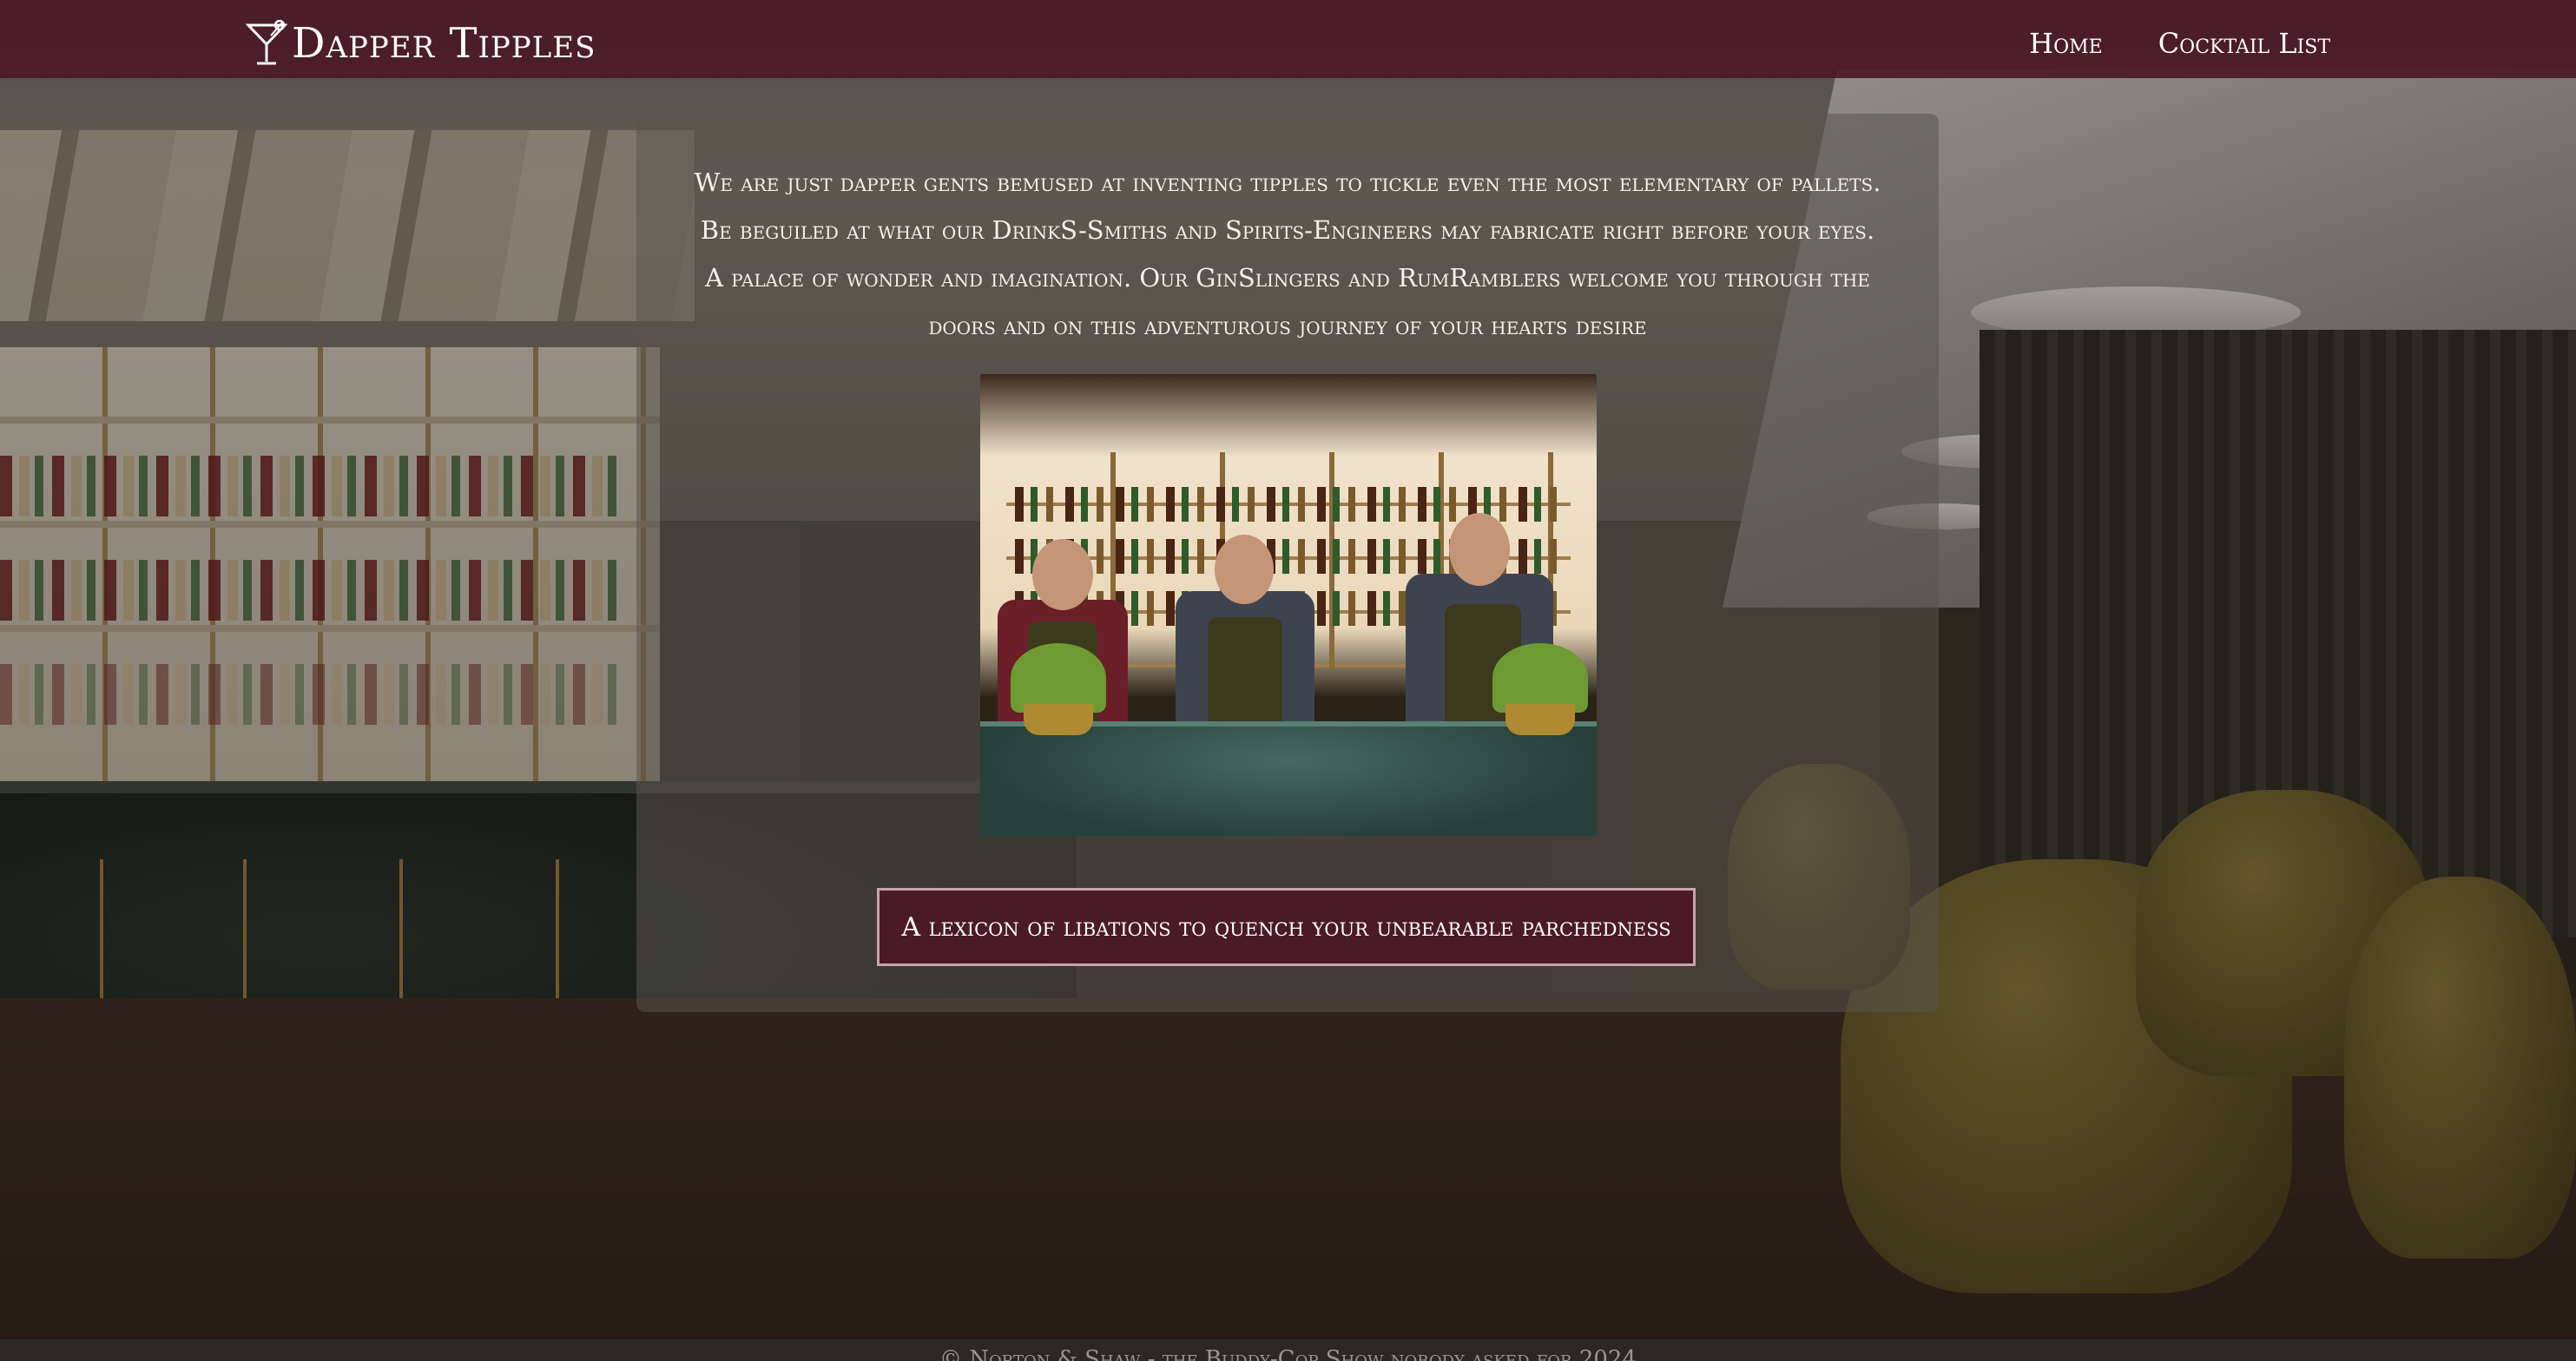  I want to click on main-nav: Home Cocktail List, so click(2179, 43).